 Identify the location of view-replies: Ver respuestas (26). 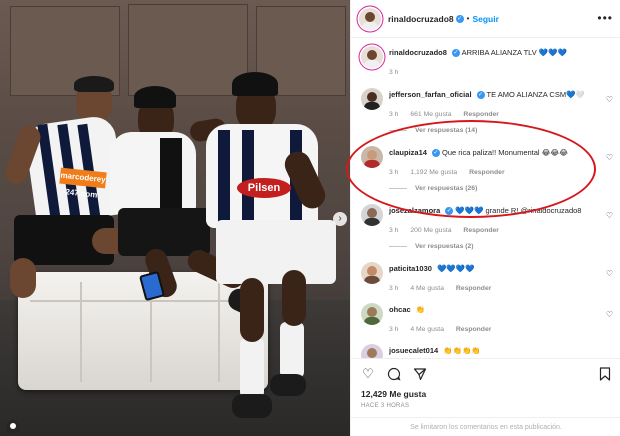
(494, 188).